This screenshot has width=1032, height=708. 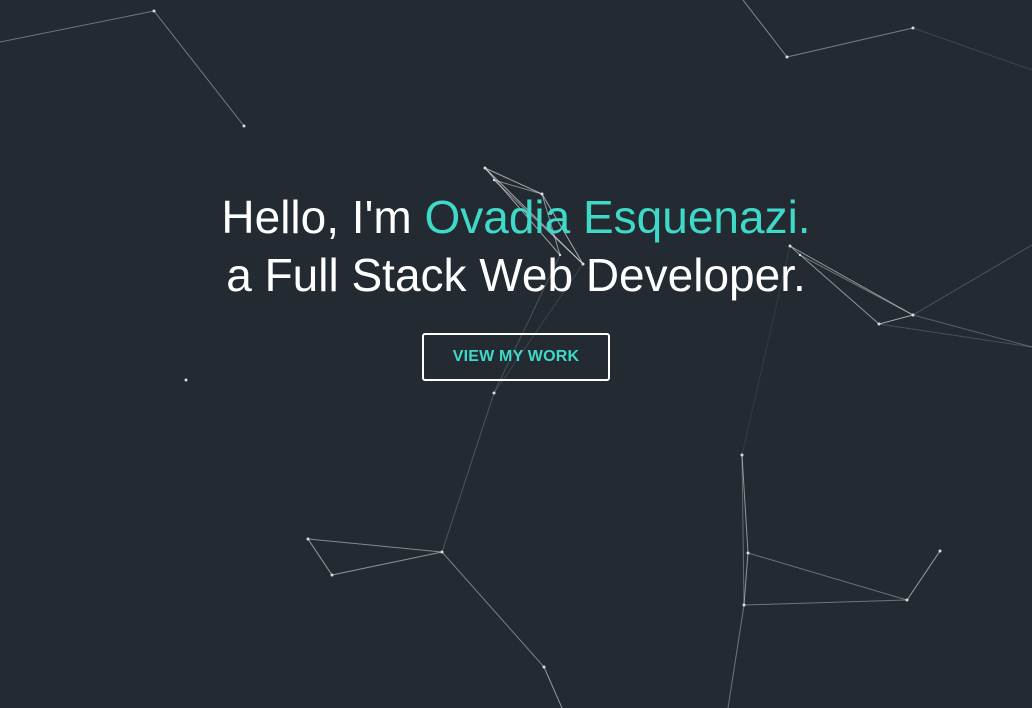 What do you see at coordinates (516, 275) in the screenshot?
I see `tagline: a Full Stack Web Developer.` at bounding box center [516, 275].